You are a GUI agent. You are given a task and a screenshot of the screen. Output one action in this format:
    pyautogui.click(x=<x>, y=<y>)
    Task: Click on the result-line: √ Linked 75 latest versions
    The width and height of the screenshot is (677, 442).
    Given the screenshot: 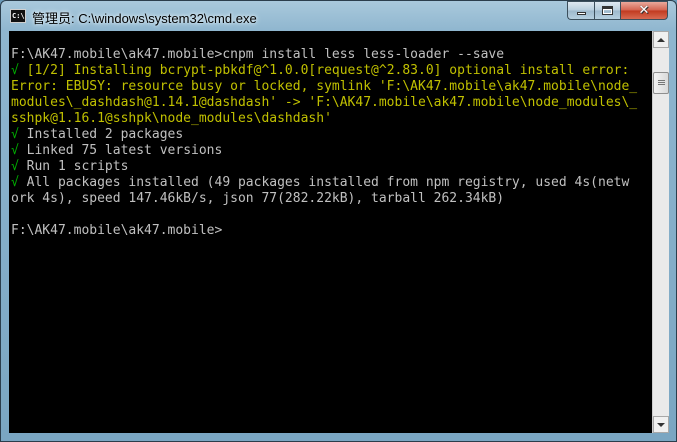 What is the action you would take?
    pyautogui.click(x=116, y=151)
    